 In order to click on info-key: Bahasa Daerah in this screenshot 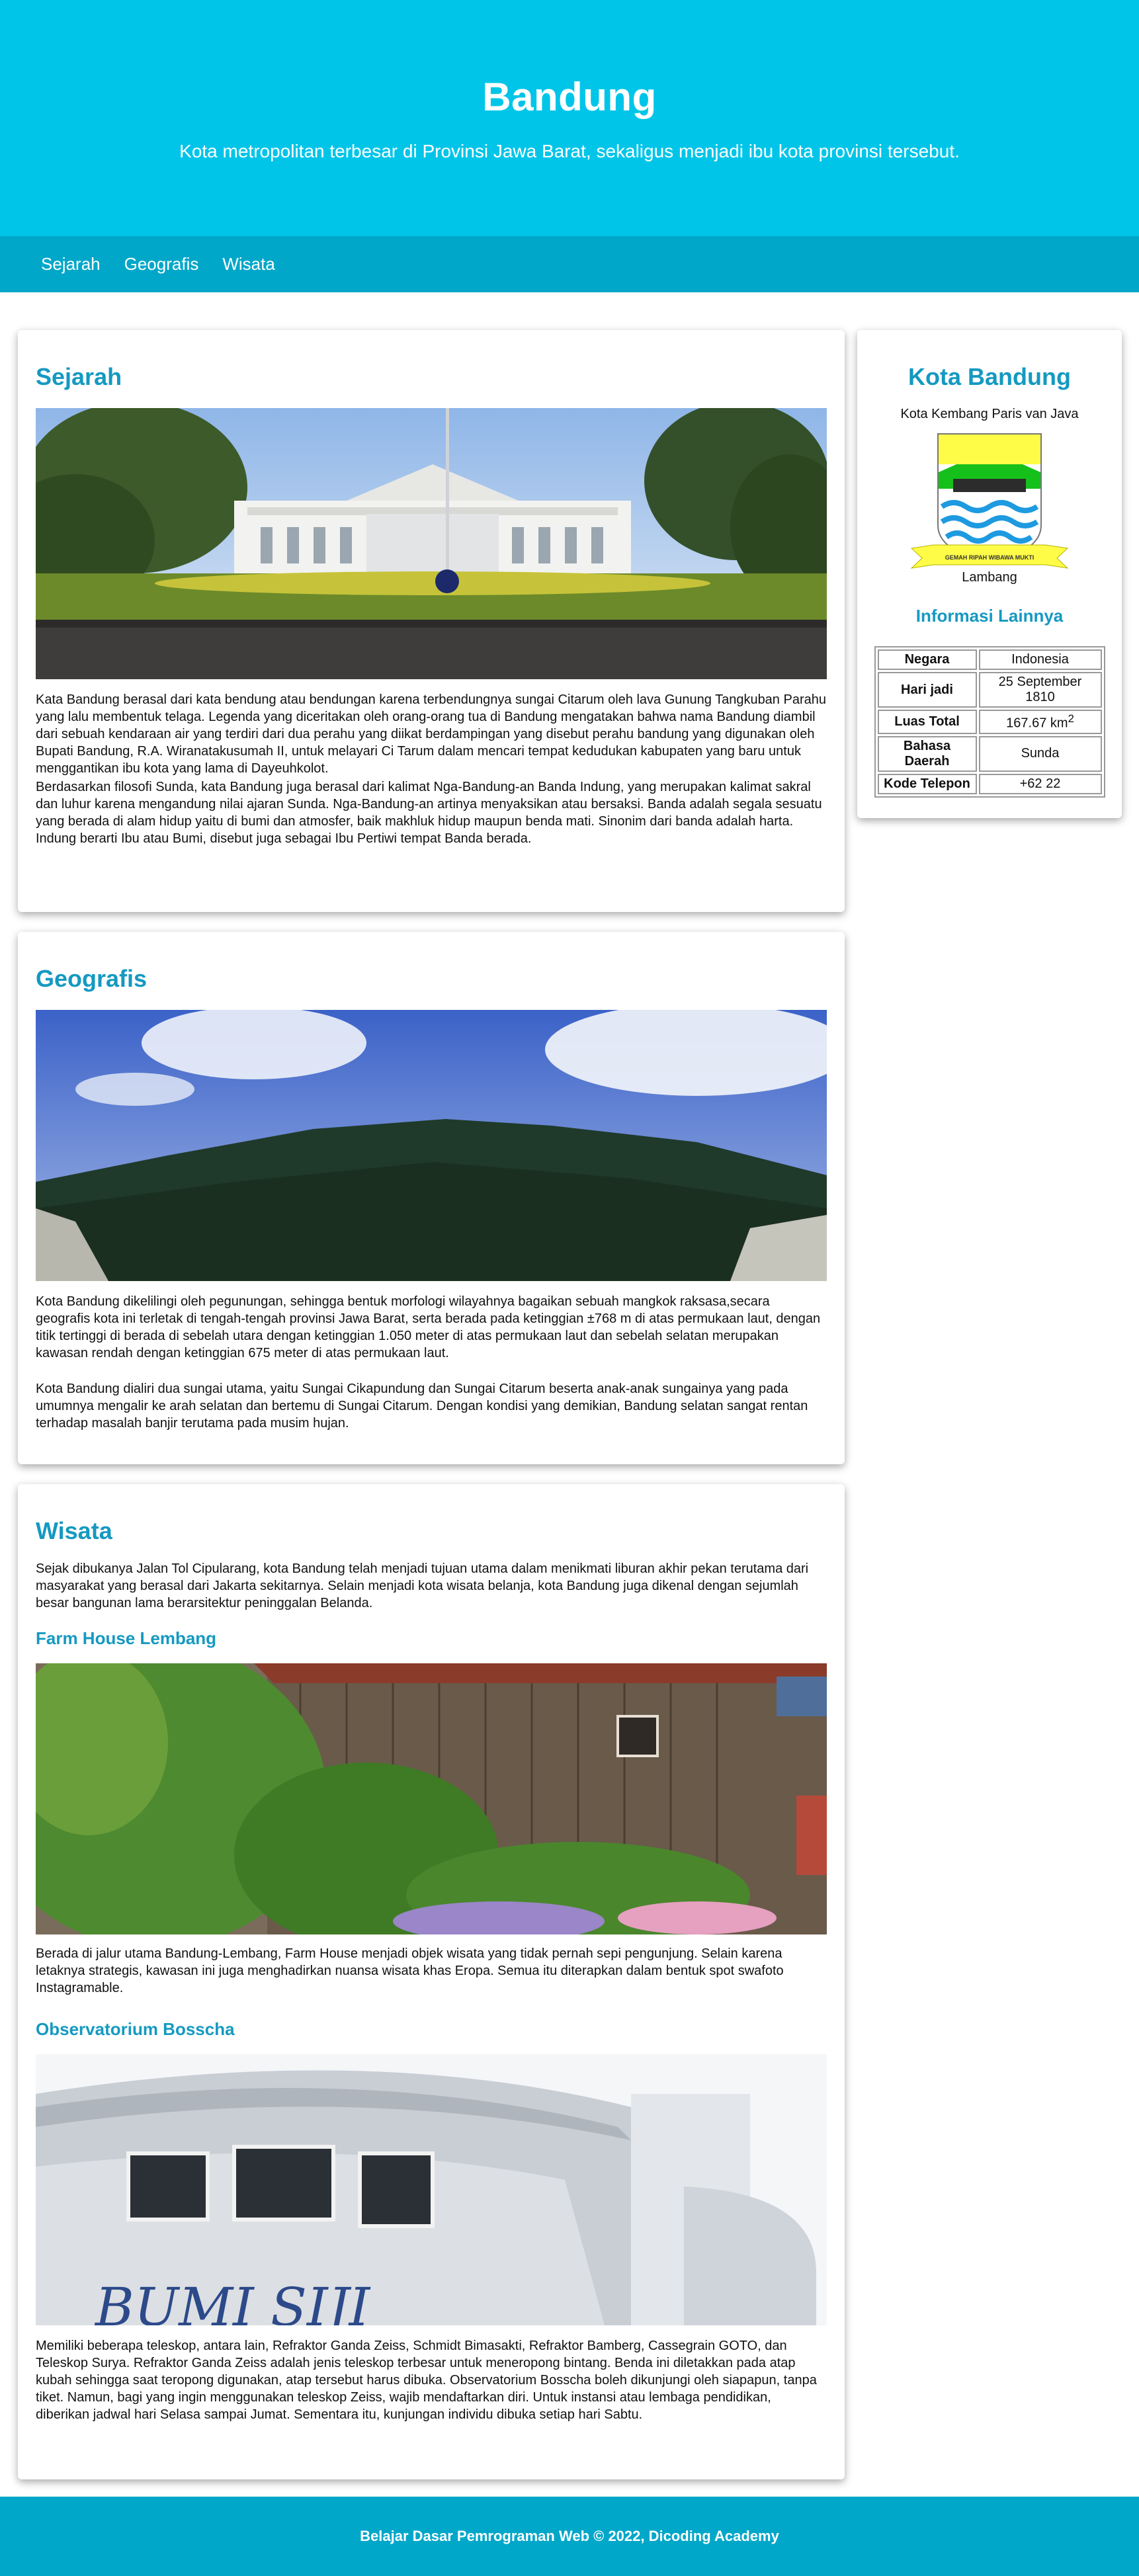, I will do `click(927, 753)`.